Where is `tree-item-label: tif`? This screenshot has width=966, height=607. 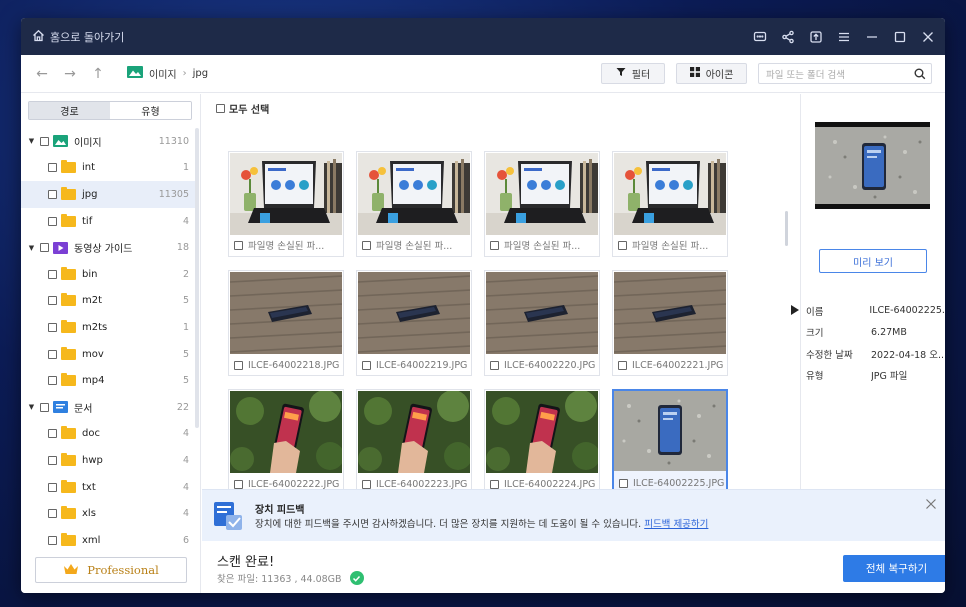 tree-item-label: tif is located at coordinates (87, 221).